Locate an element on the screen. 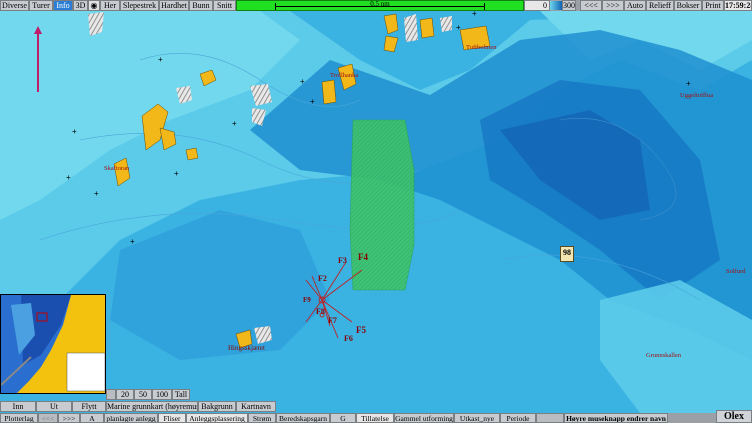  rename-hint: Høyre museknapp endrer navn is located at coordinates (616, 418).